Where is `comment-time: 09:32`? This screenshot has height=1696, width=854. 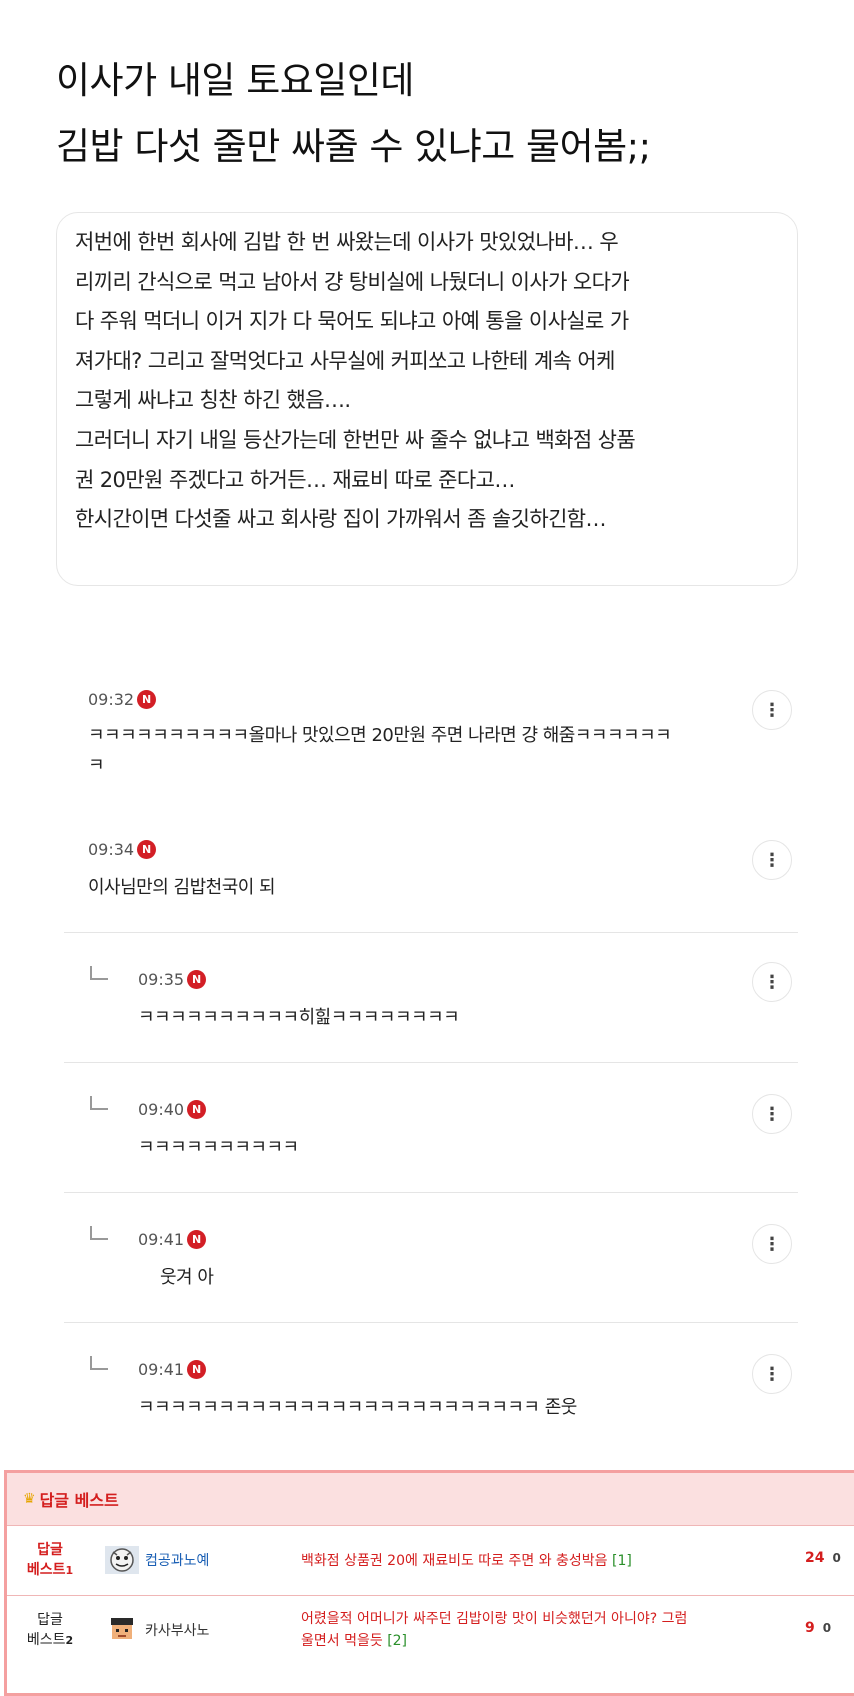
comment-time: 09:32 is located at coordinates (111, 699).